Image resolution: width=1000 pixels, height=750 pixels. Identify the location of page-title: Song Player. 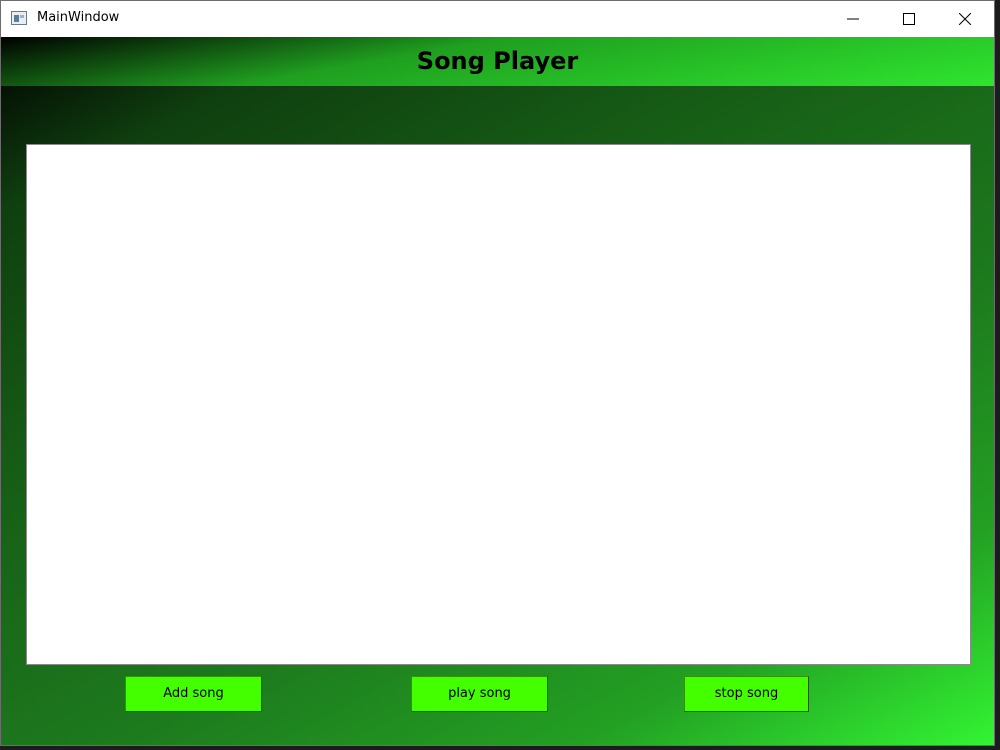
(497, 61).